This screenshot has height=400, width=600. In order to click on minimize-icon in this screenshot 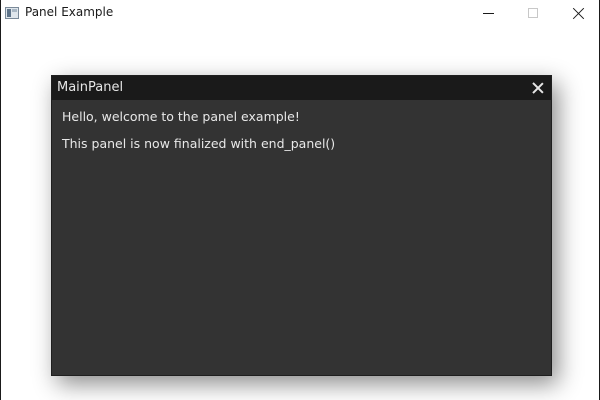, I will do `click(488, 13)`.